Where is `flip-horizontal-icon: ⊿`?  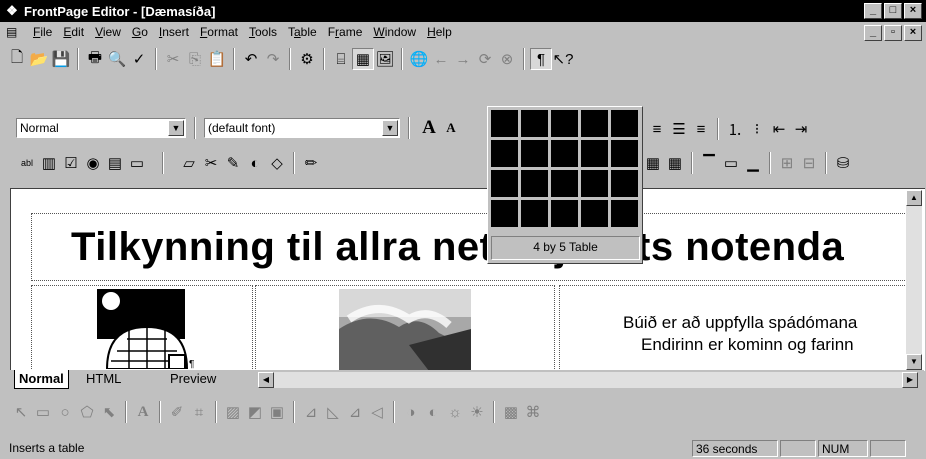
flip-horizontal-icon: ⊿ is located at coordinates (355, 412).